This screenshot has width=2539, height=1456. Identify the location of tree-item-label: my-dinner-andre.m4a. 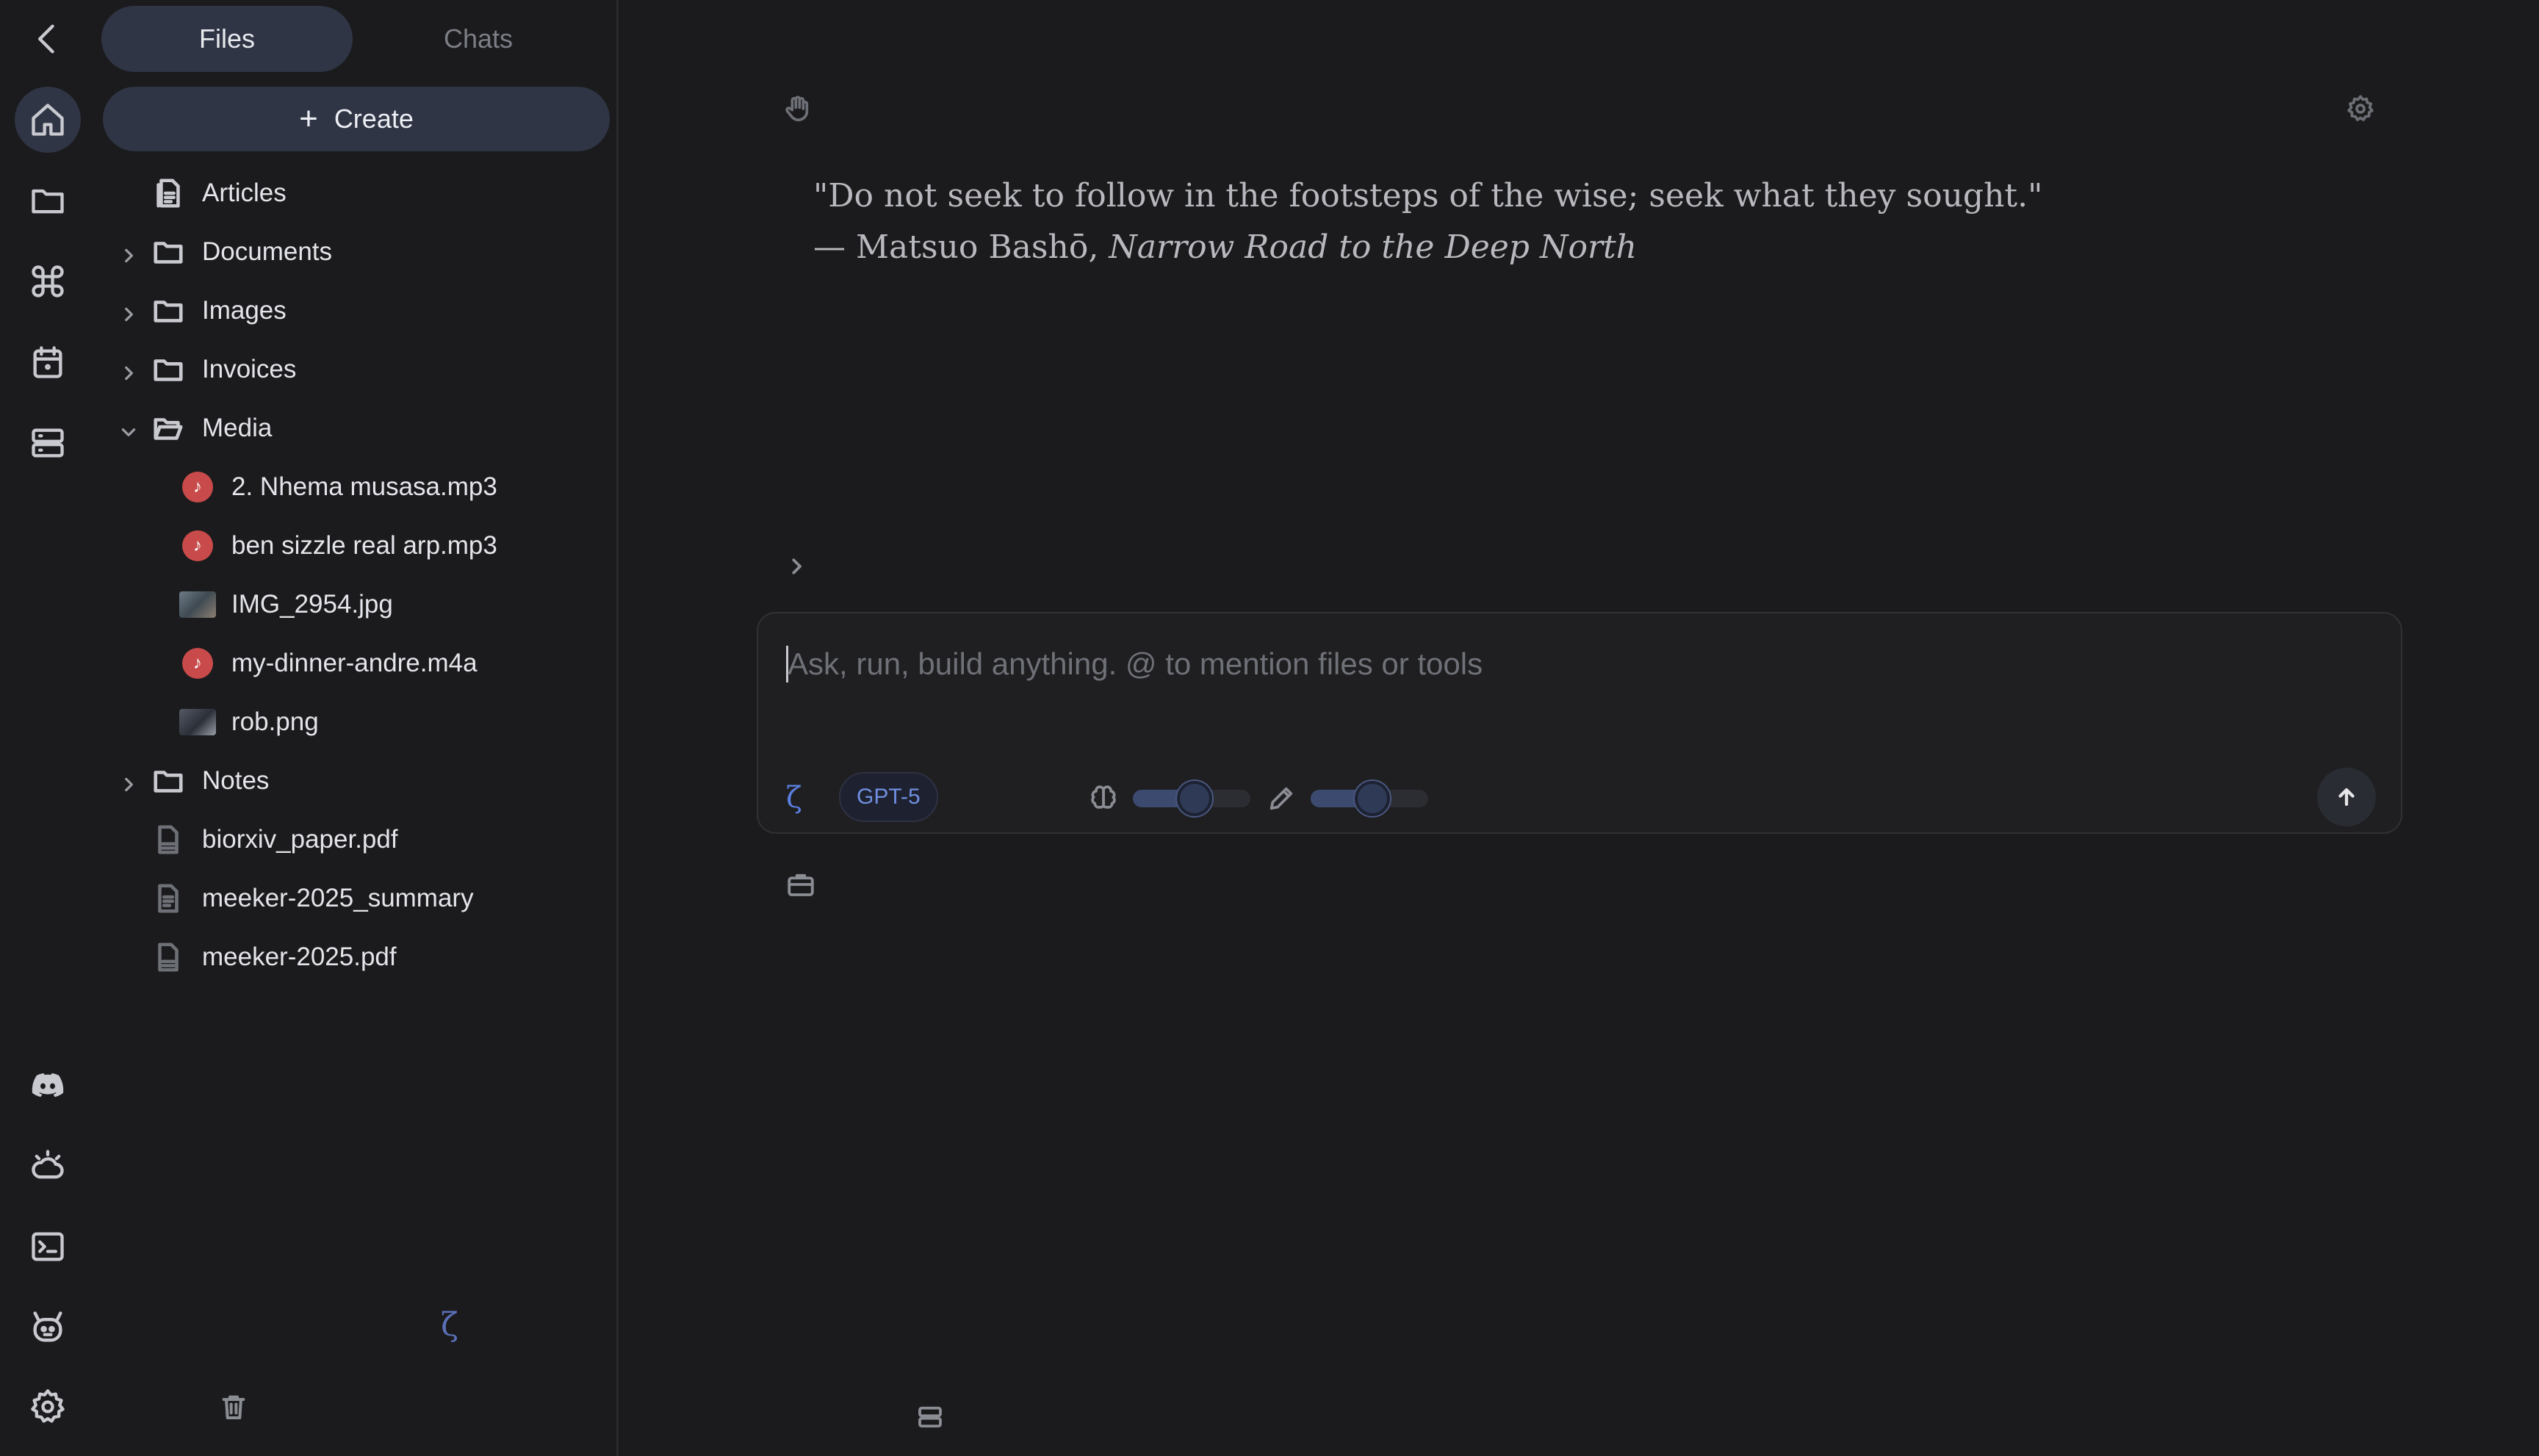
(354, 663).